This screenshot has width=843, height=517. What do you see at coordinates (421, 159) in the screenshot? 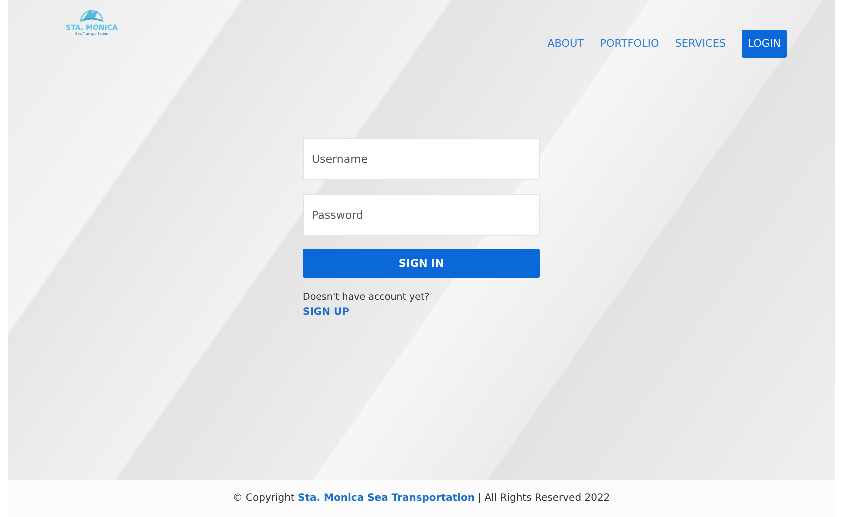
I see `username-field: Username` at bounding box center [421, 159].